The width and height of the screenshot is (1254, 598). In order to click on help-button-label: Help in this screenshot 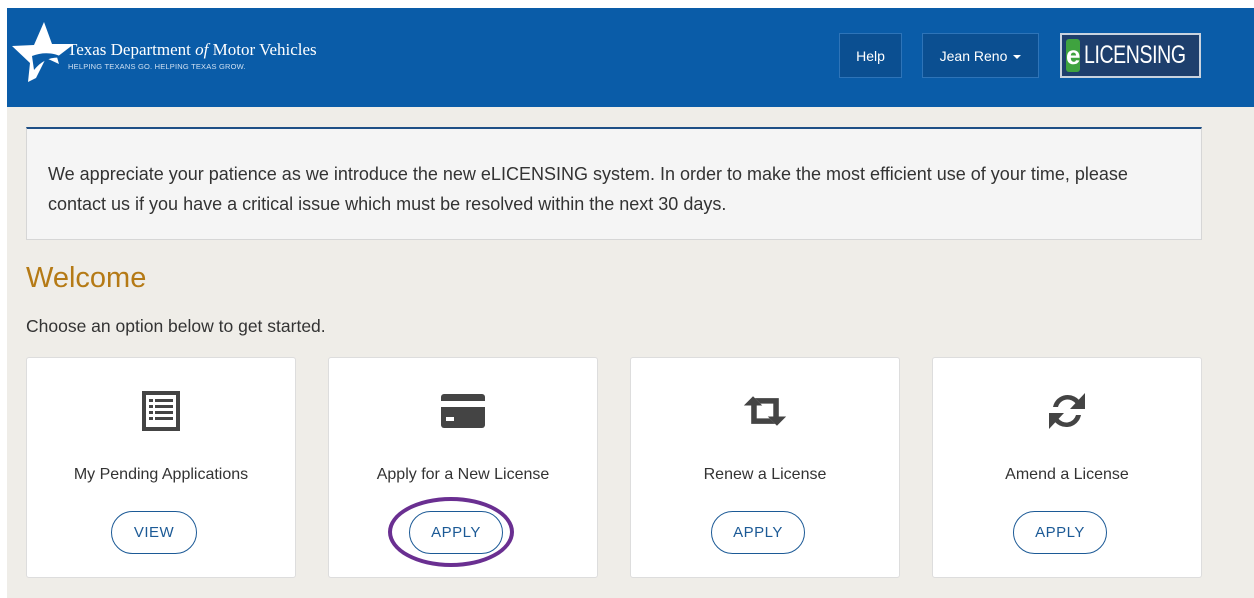, I will do `click(870, 55)`.